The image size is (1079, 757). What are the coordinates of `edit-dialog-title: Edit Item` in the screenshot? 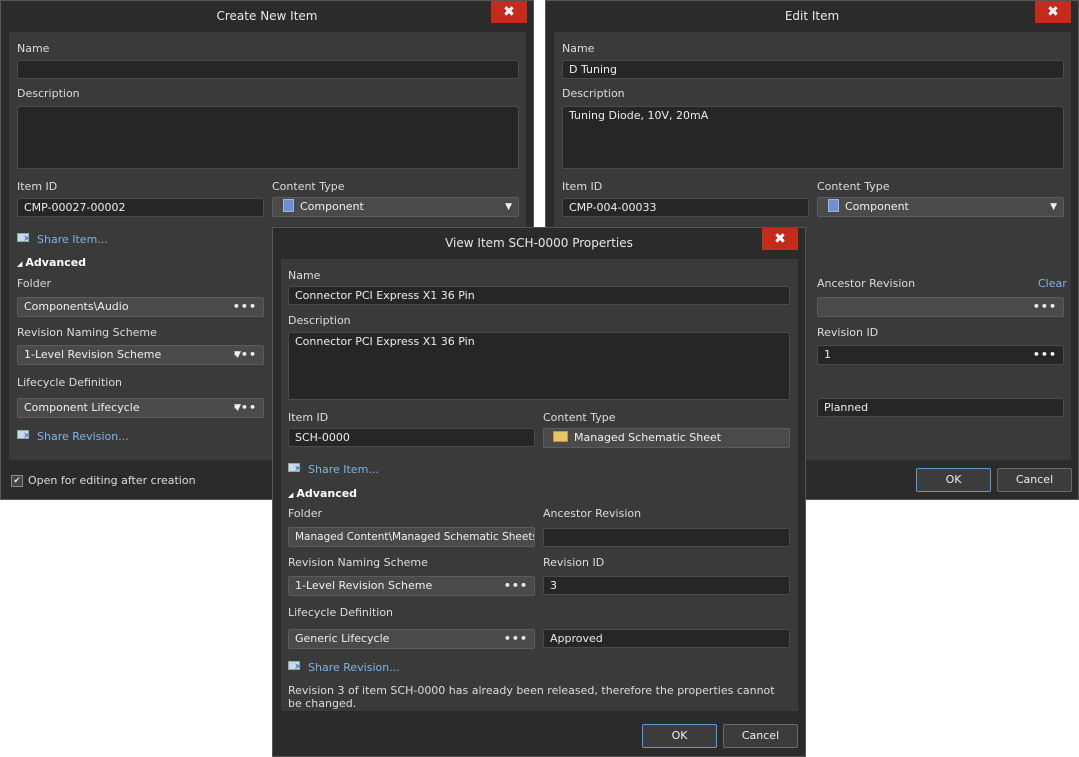 It's located at (812, 16).